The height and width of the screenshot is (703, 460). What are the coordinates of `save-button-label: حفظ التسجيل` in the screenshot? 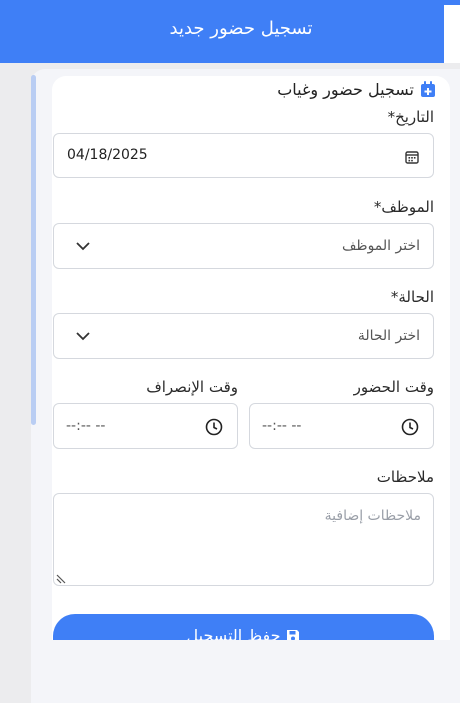 It's located at (233, 633).